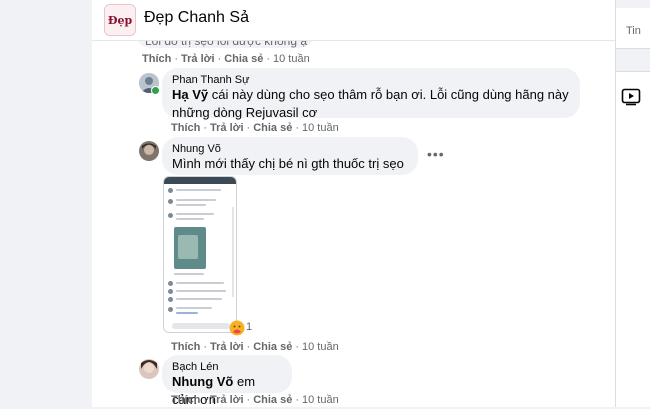 The image size is (650, 409). Describe the element at coordinates (249, 327) in the screenshot. I see `reaction-count: 1` at that location.